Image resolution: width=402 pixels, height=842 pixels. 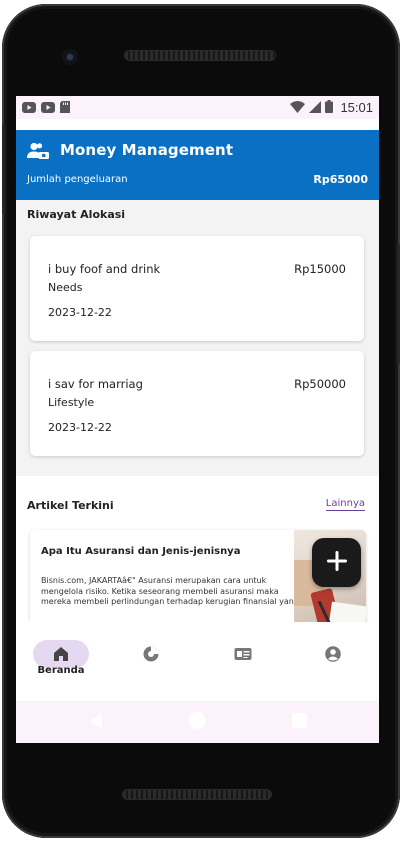 What do you see at coordinates (96, 721) in the screenshot?
I see `back-icon` at bounding box center [96, 721].